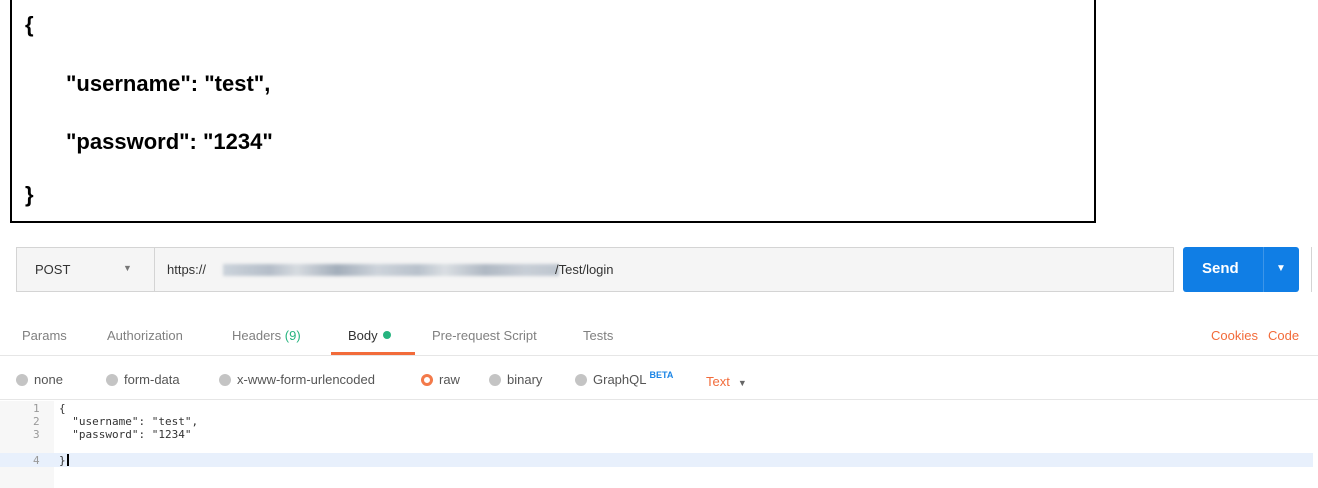  What do you see at coordinates (1311, 269) in the screenshot?
I see `panel-edge` at bounding box center [1311, 269].